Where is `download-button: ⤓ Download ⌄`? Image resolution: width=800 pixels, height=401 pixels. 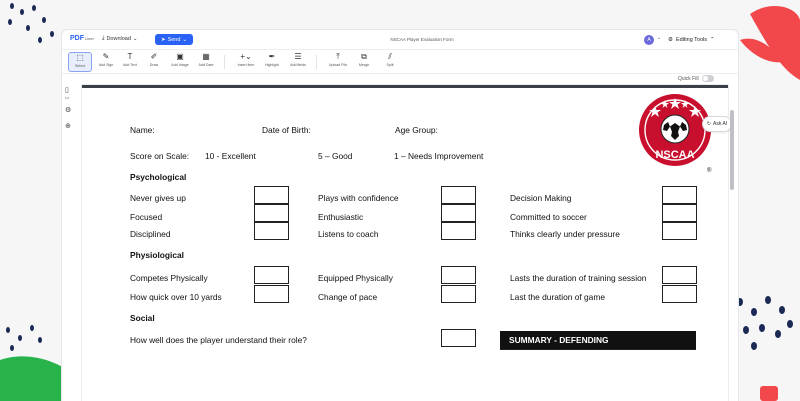 download-button: ⤓ Download ⌄ is located at coordinates (120, 38).